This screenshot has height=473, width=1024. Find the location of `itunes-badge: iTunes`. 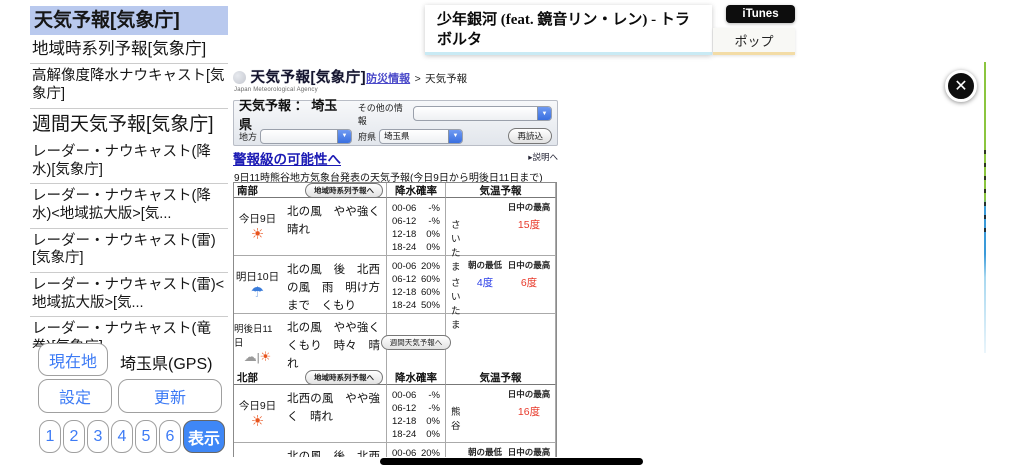

itunes-badge: iTunes is located at coordinates (760, 14).